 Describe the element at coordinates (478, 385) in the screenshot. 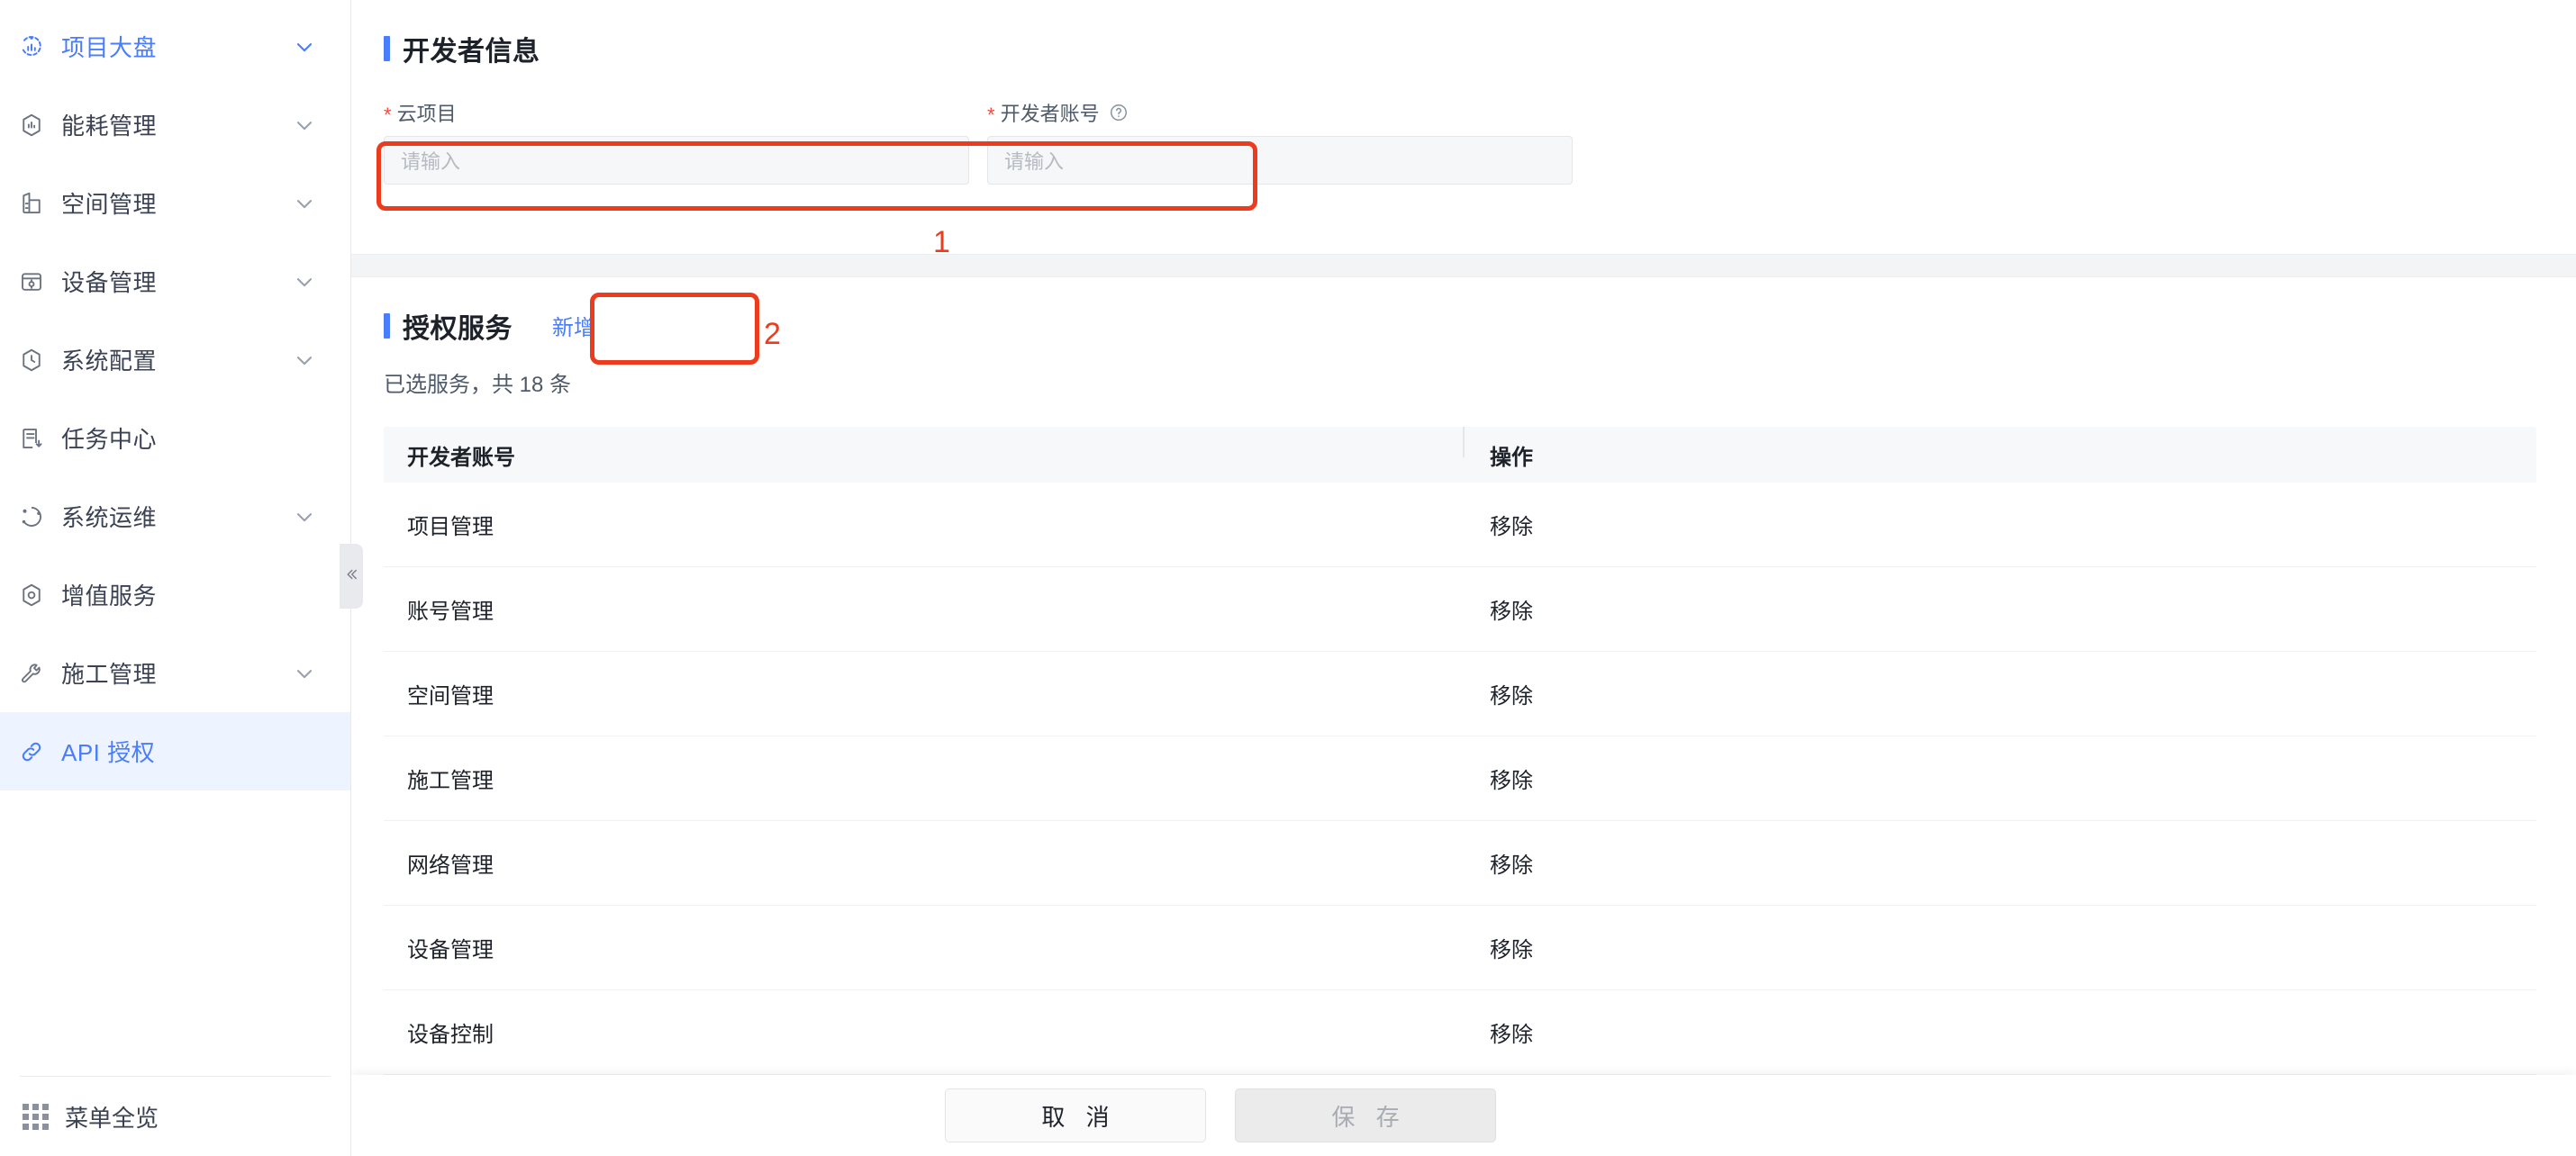

I see `selected-count-text: 已选服务，共 18 条` at that location.